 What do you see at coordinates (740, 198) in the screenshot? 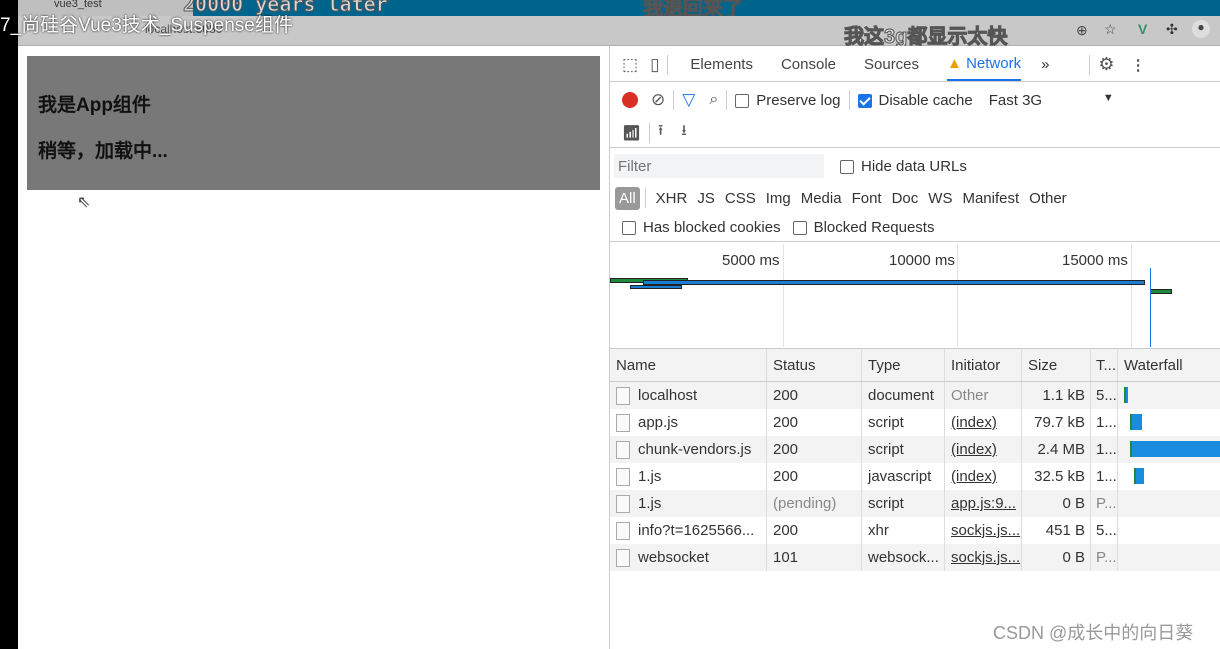
I see `filter-css: CSS` at bounding box center [740, 198].